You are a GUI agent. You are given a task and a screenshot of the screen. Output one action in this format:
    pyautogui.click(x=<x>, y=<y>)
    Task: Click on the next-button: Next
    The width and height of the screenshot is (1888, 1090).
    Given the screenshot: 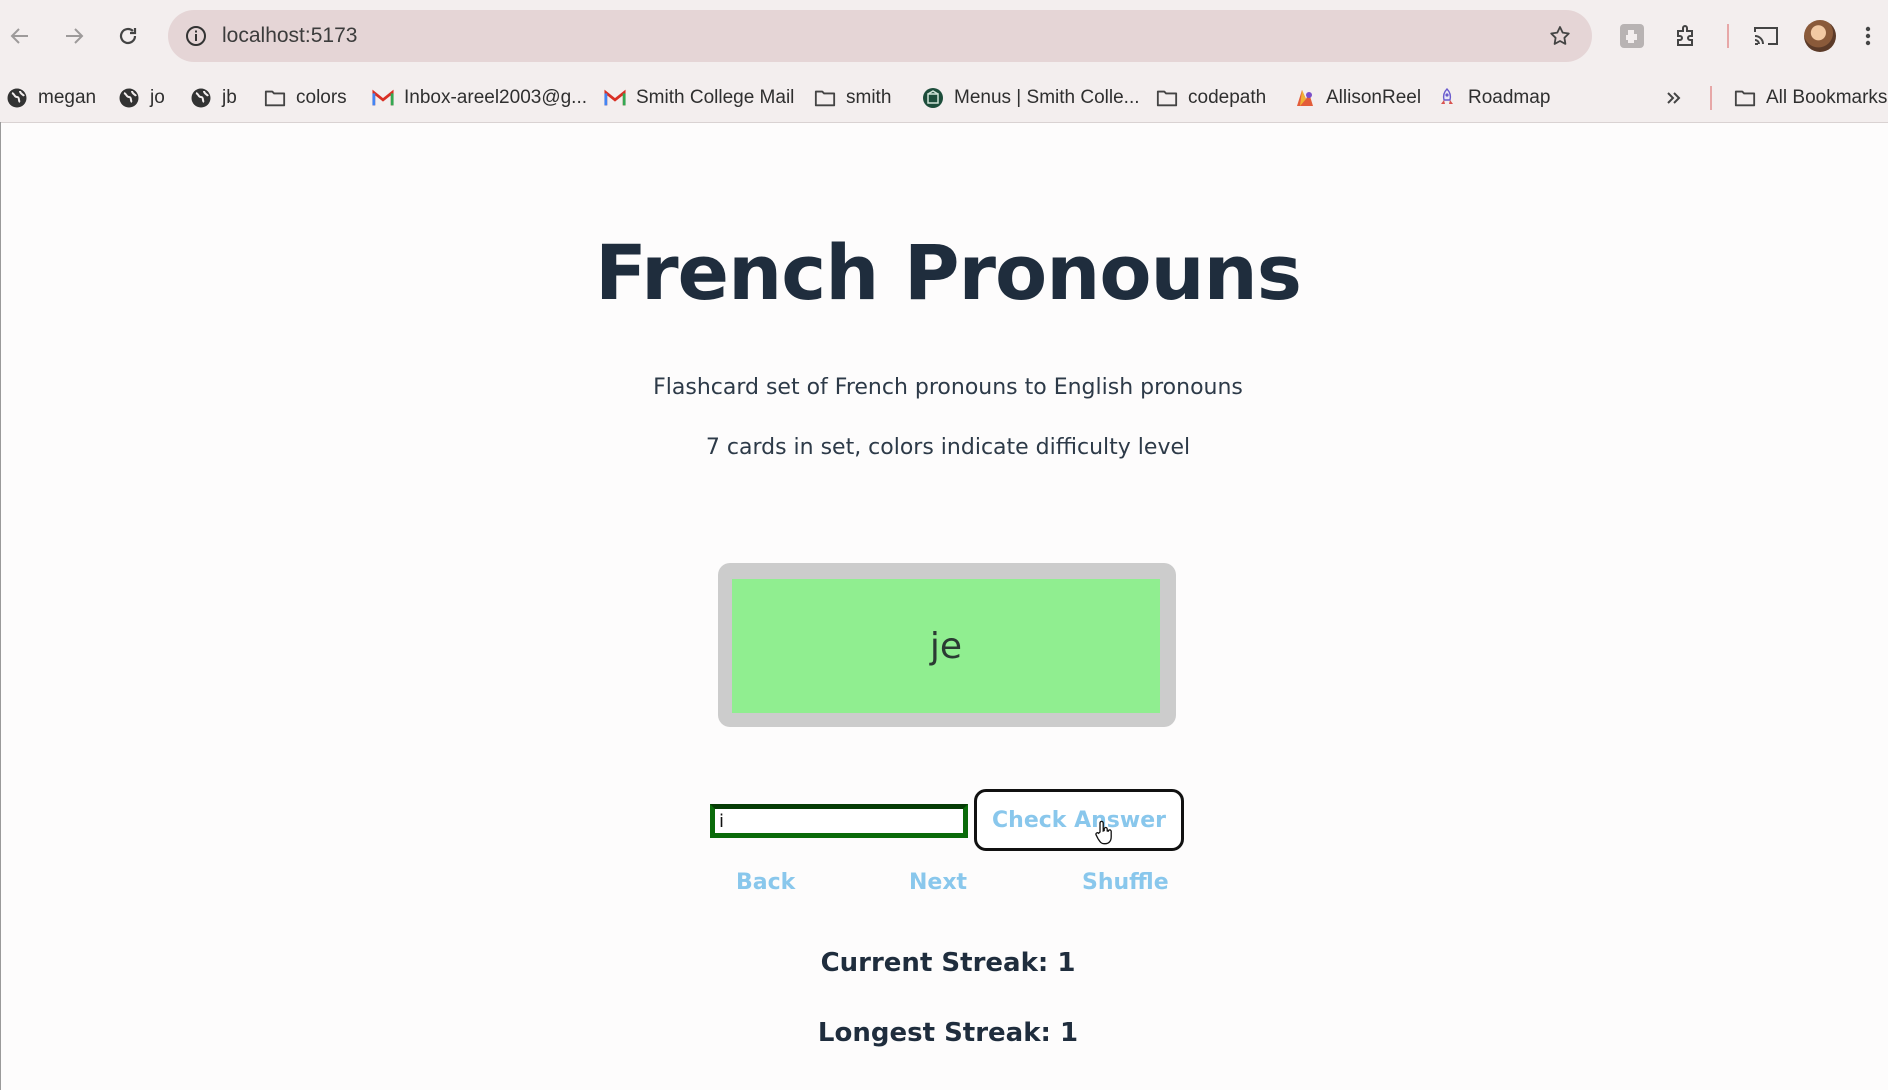 What is the action you would take?
    pyautogui.click(x=938, y=882)
    